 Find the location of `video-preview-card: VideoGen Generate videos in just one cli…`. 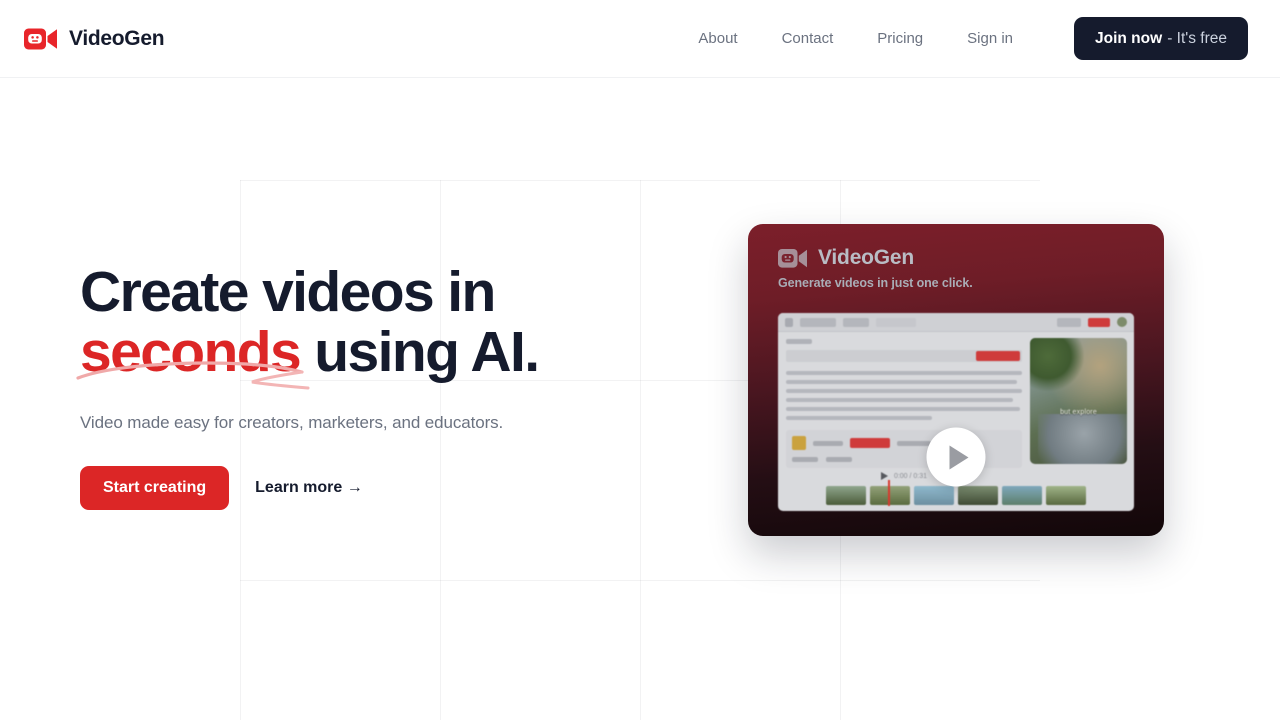

video-preview-card: VideoGen Generate videos in just one cli… is located at coordinates (956, 380).